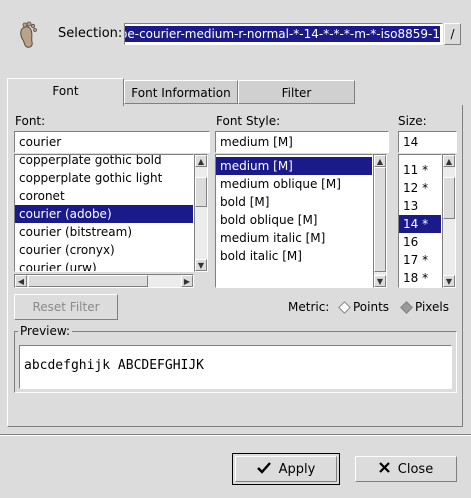  I want to click on font-list-vscroll: ▲ ▼, so click(201, 213).